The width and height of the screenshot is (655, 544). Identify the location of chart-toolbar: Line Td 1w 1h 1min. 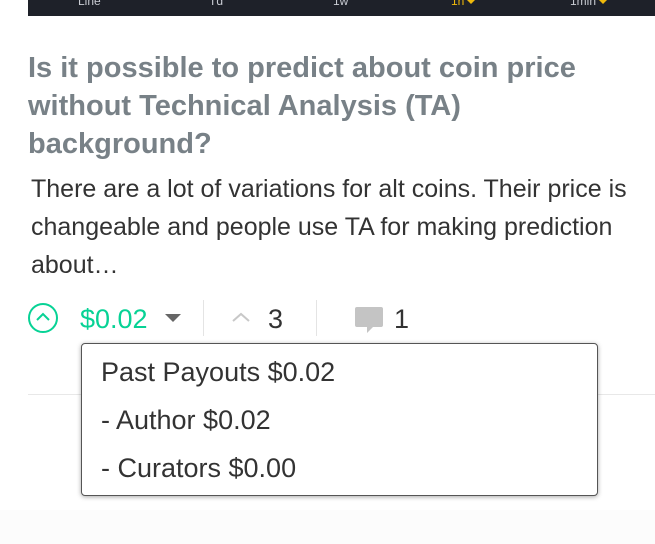
(341, 8).